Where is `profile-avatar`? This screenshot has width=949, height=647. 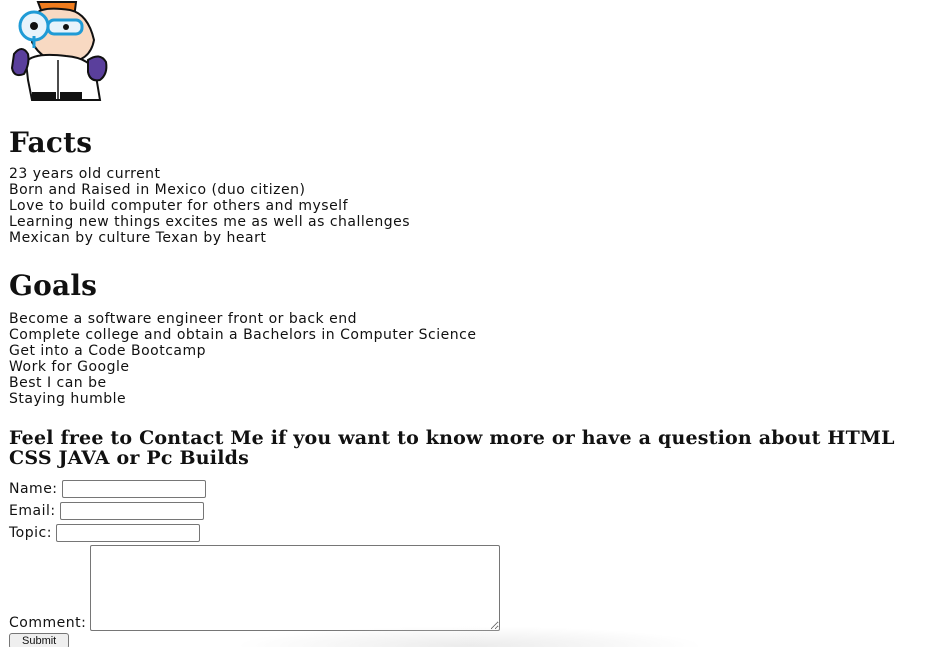 profile-avatar is located at coordinates (59, 52).